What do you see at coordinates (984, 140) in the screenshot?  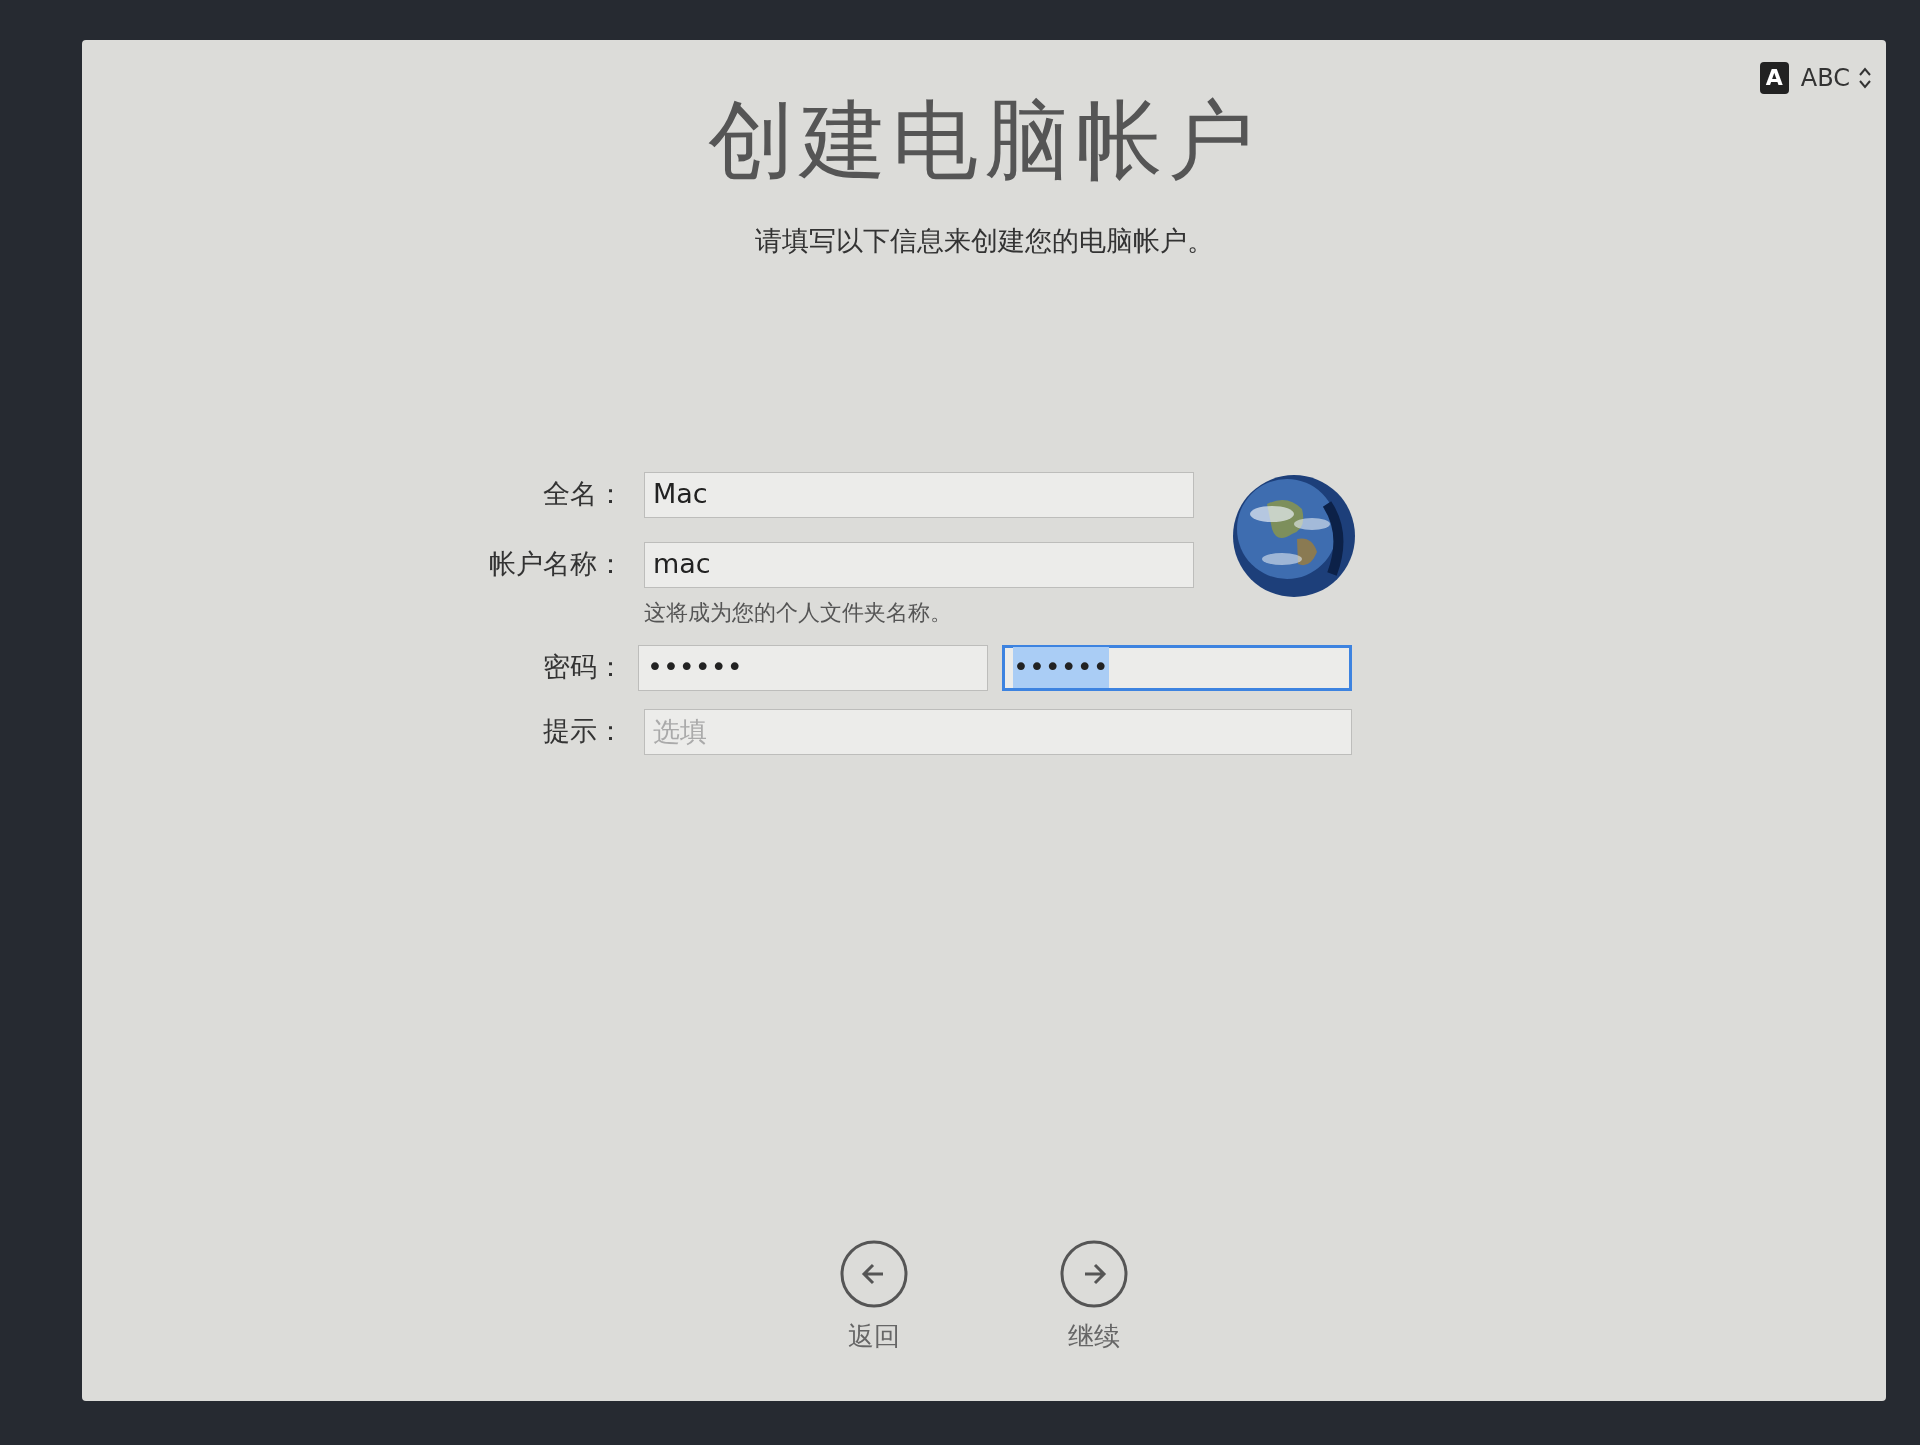 I see `page-title: 创建电脑帐户` at bounding box center [984, 140].